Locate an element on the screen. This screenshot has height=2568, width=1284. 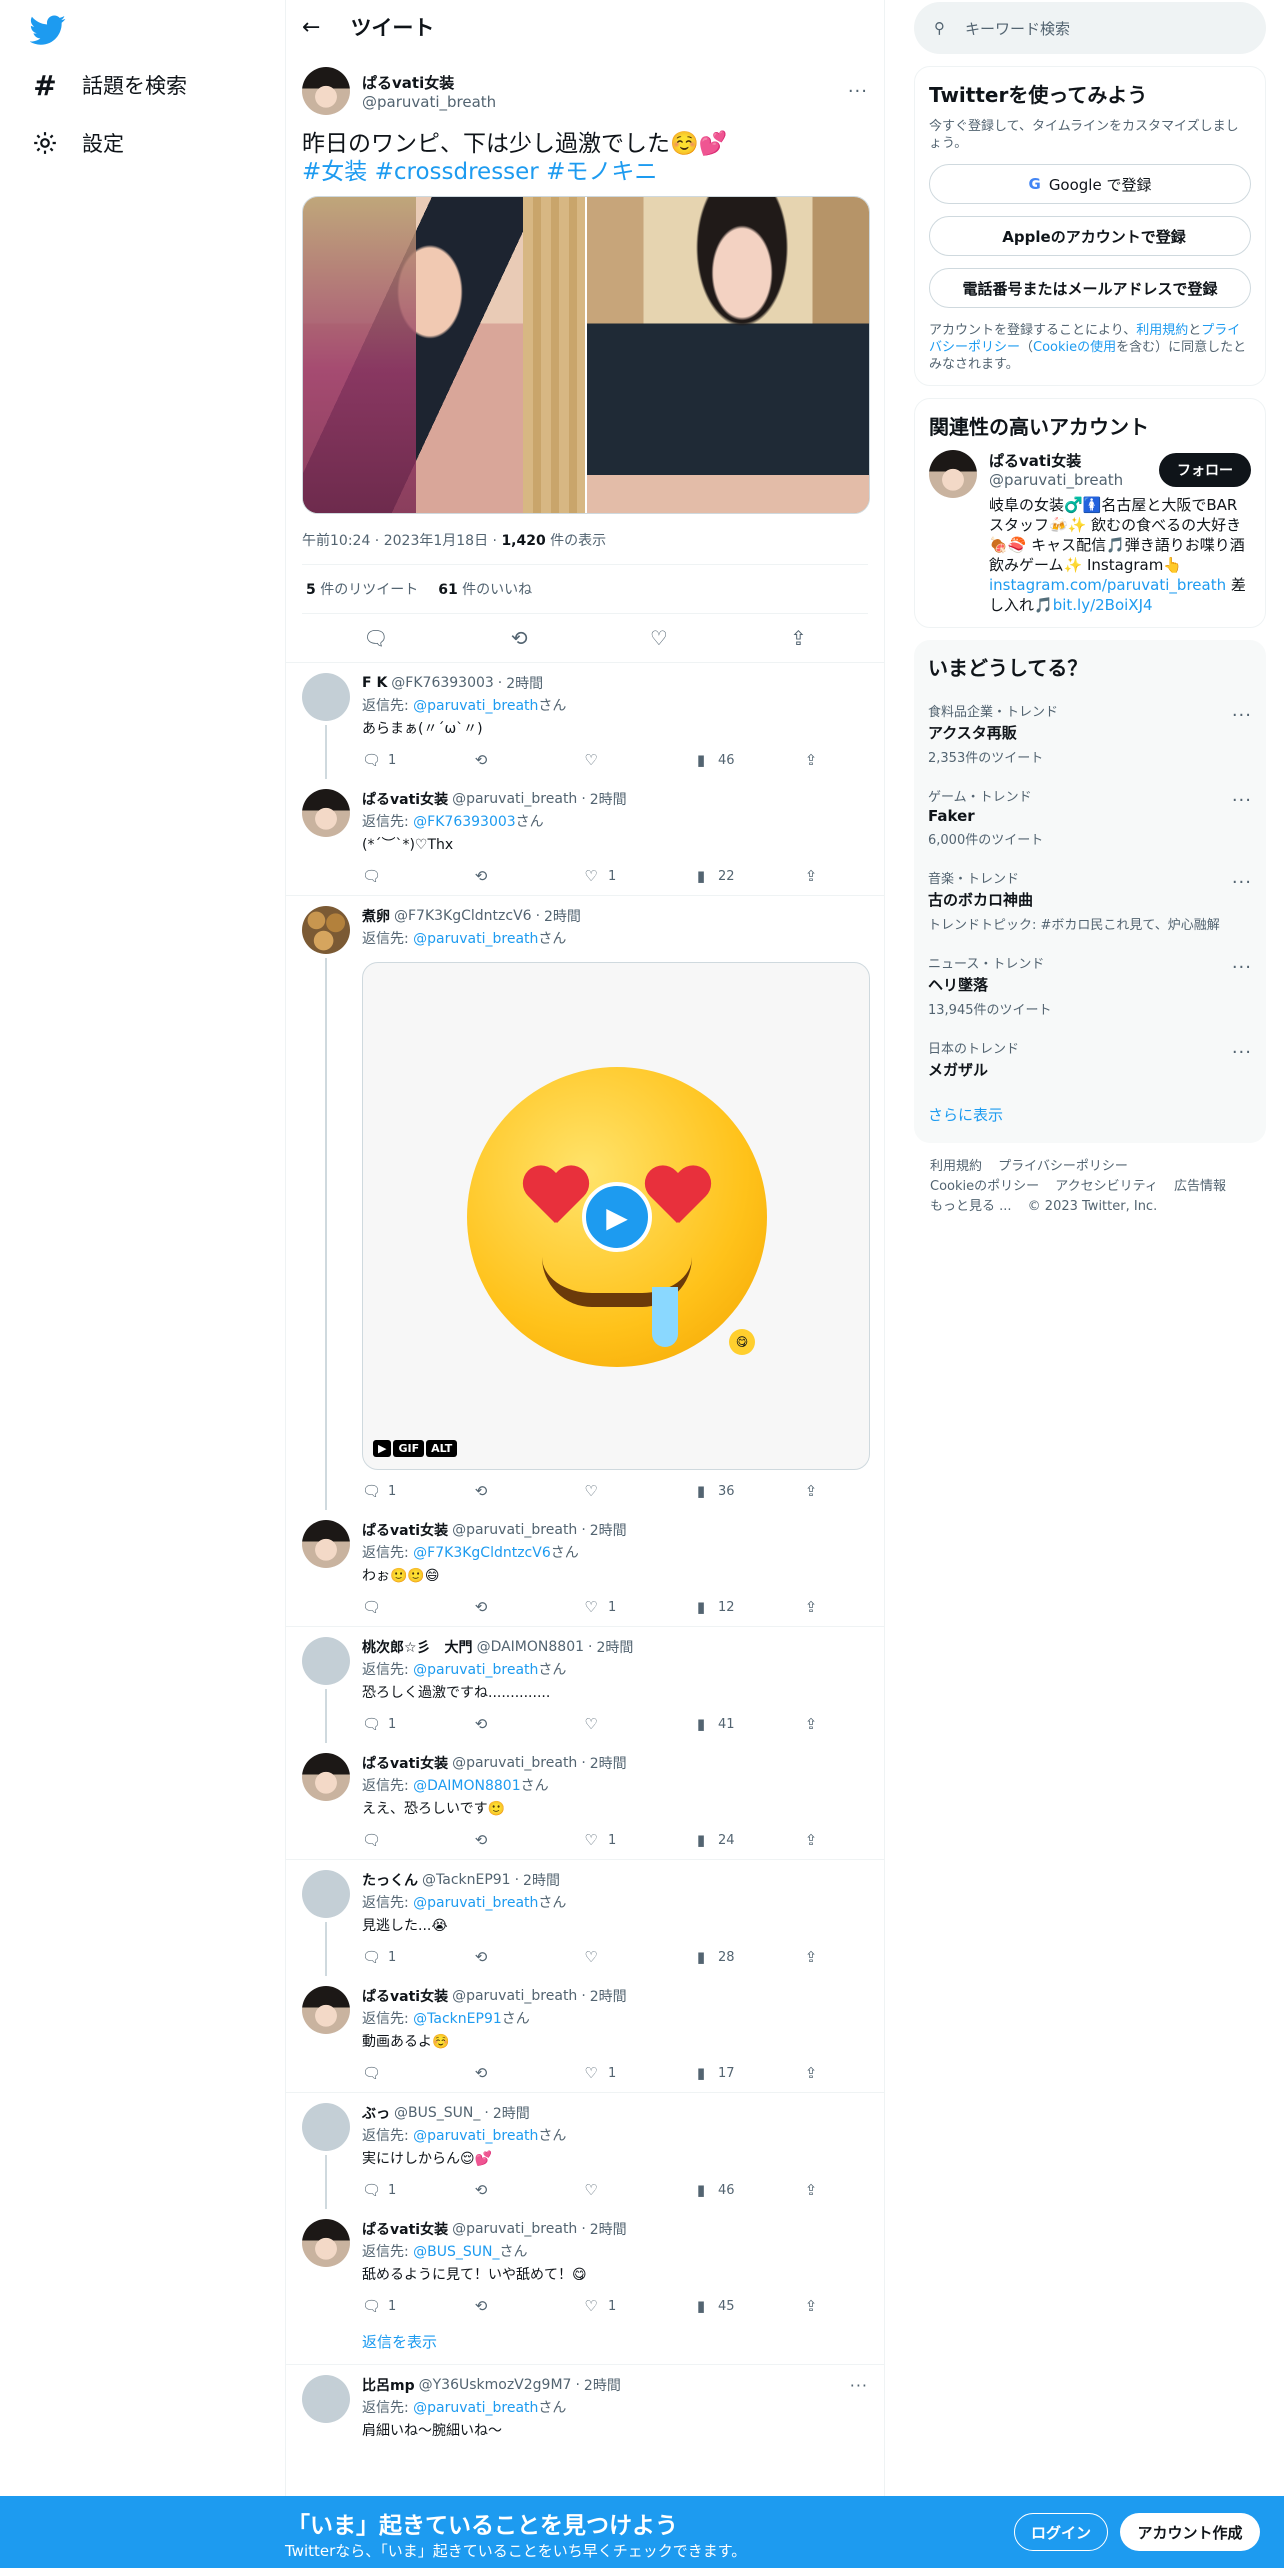
share-icon: ⇪ is located at coordinates (798, 638).